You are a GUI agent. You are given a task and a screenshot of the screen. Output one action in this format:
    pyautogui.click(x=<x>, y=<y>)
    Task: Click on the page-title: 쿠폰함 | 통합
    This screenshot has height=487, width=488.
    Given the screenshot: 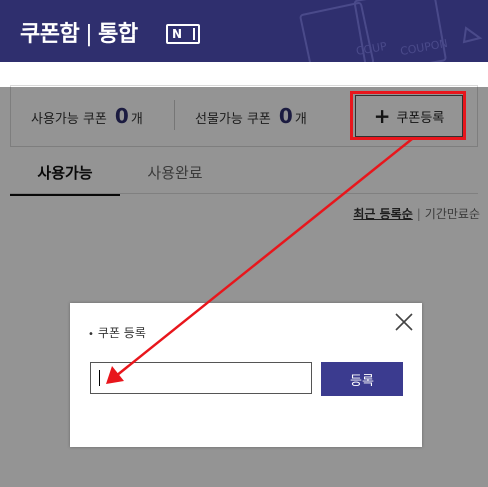 What is the action you would take?
    pyautogui.click(x=79, y=32)
    